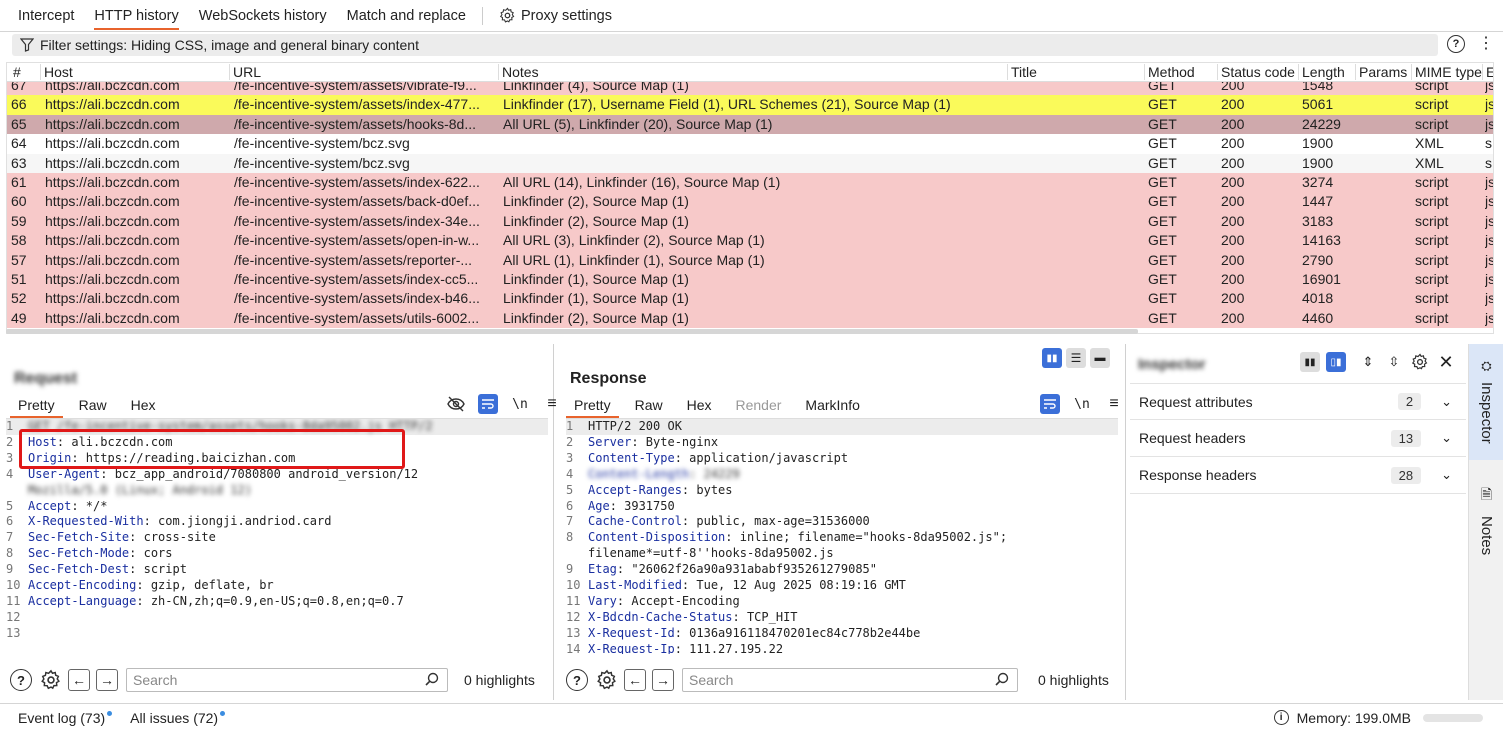 The width and height of the screenshot is (1503, 731). Describe the element at coordinates (1394, 362) in the screenshot. I see `collapse-all-icon: ⇳` at that location.